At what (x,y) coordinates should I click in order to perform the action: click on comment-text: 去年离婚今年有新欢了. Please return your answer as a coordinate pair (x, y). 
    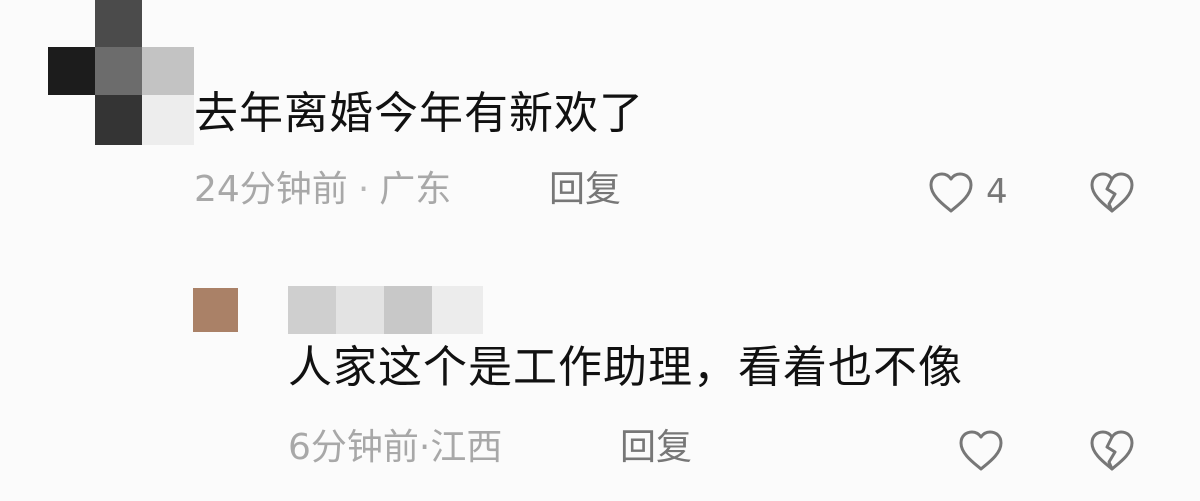
    Looking at the image, I should click on (419, 113).